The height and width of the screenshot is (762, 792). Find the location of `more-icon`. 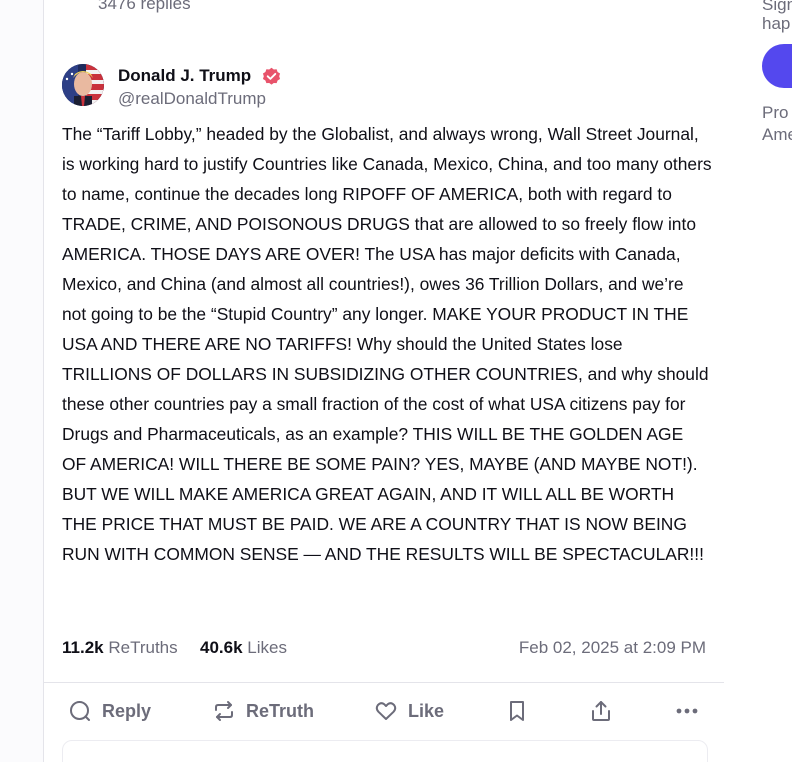

more-icon is located at coordinates (687, 711).